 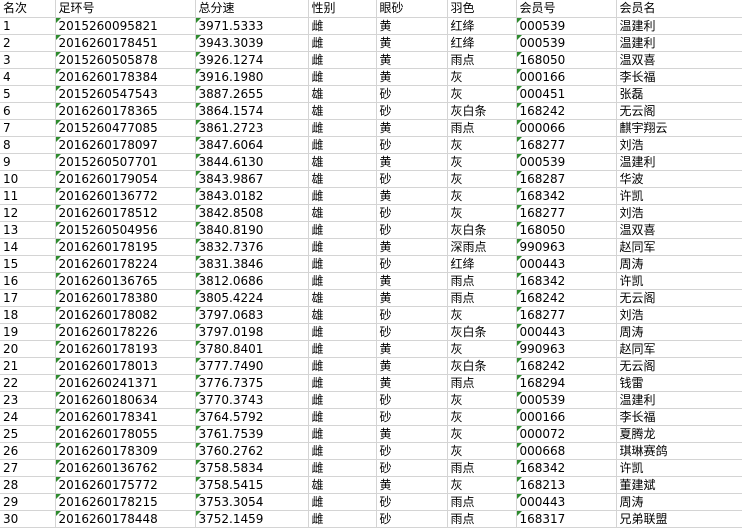 I want to click on cell-total-speed: 3864.1574, so click(x=252, y=111).